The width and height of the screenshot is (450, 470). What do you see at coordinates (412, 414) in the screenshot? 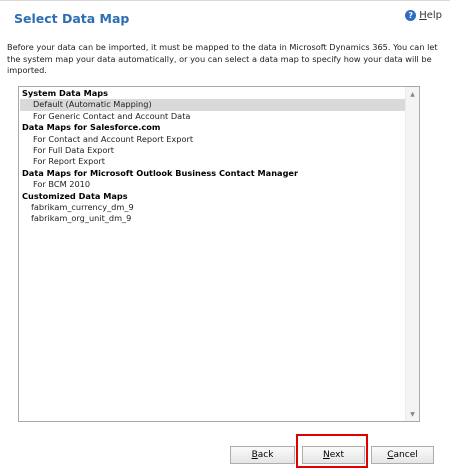
I see `scroll-down-icon: ▼` at bounding box center [412, 414].